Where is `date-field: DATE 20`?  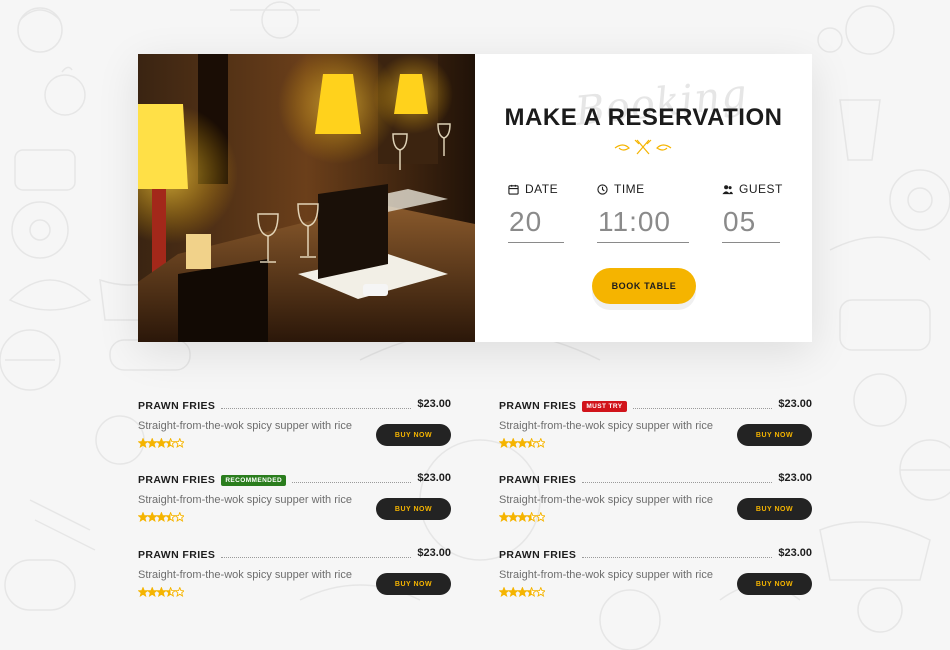 date-field: DATE 20 is located at coordinates (536, 212).